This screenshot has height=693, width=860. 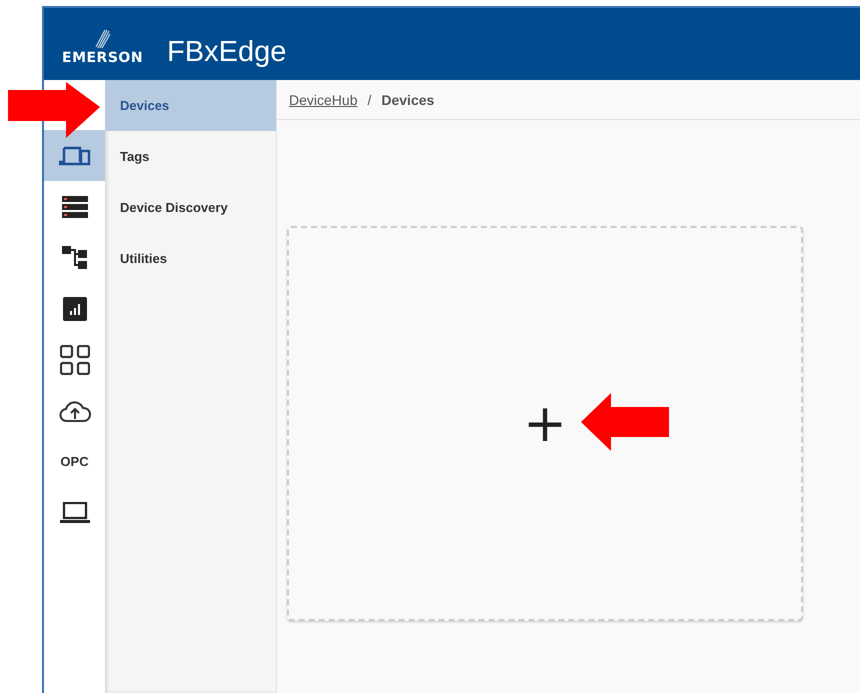 I want to click on submenu-item: Tags, so click(x=190, y=156).